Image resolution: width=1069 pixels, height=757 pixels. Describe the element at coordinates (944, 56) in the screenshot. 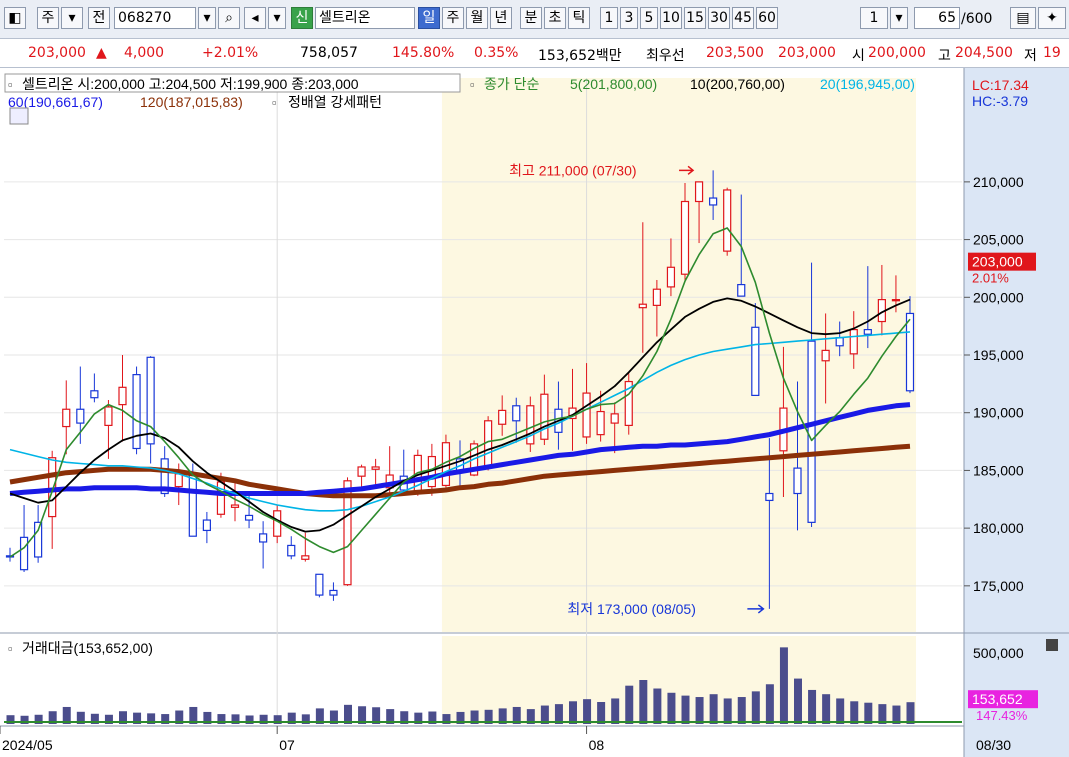

I see `high-label: 고` at that location.